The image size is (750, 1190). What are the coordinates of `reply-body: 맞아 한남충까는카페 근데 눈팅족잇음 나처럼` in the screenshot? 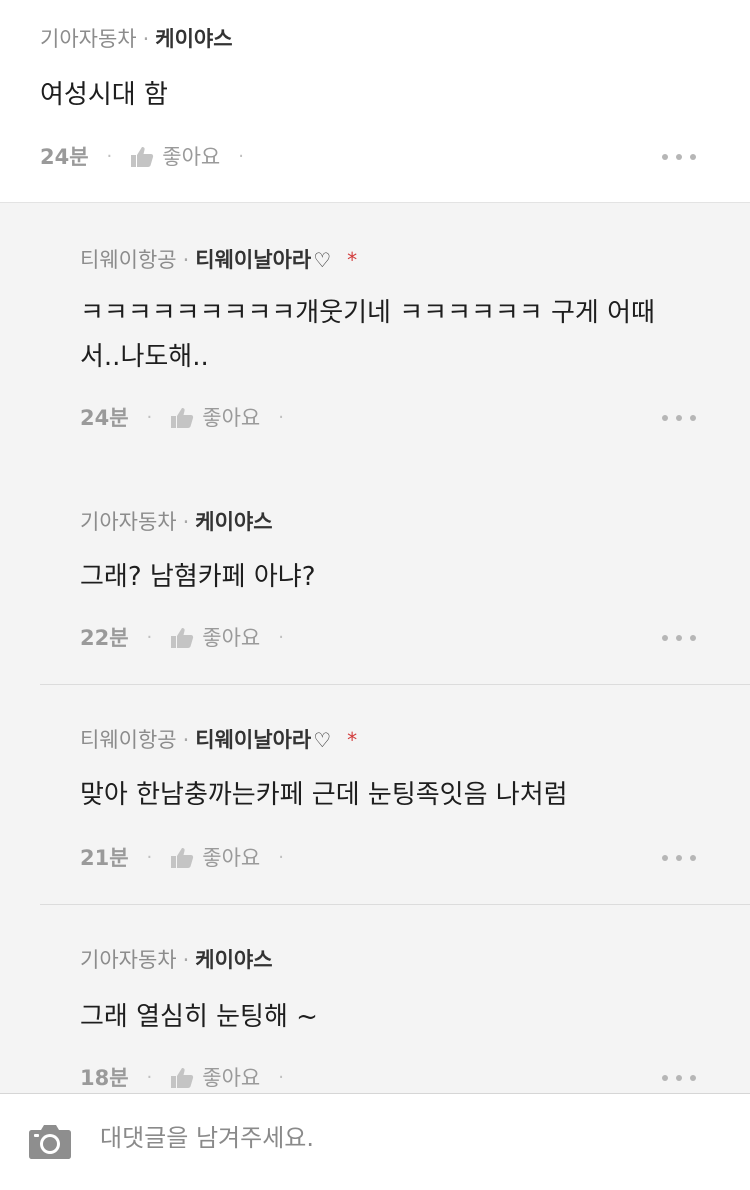 It's located at (324, 795).